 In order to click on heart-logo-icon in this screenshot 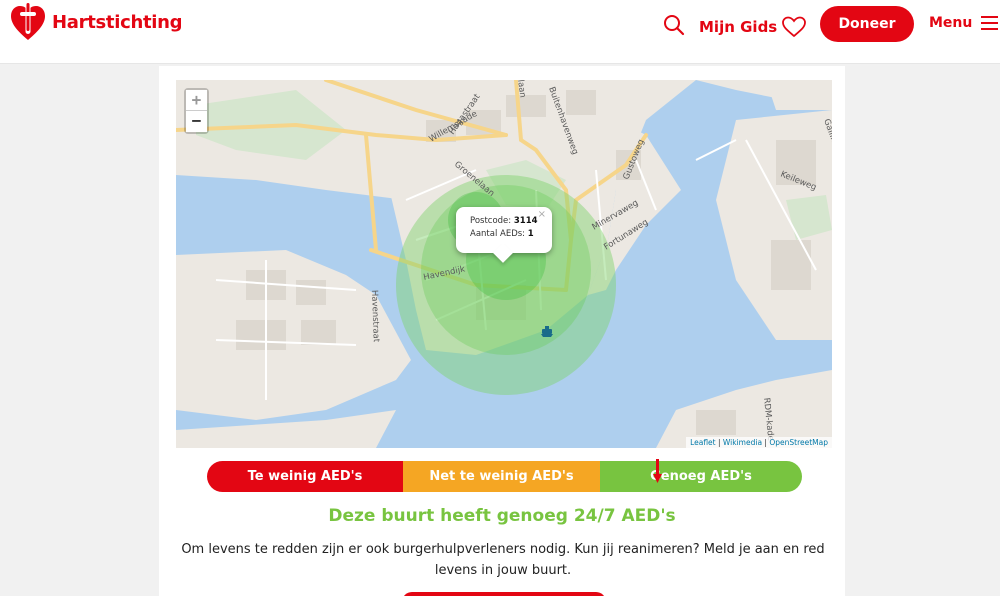, I will do `click(28, 21)`.